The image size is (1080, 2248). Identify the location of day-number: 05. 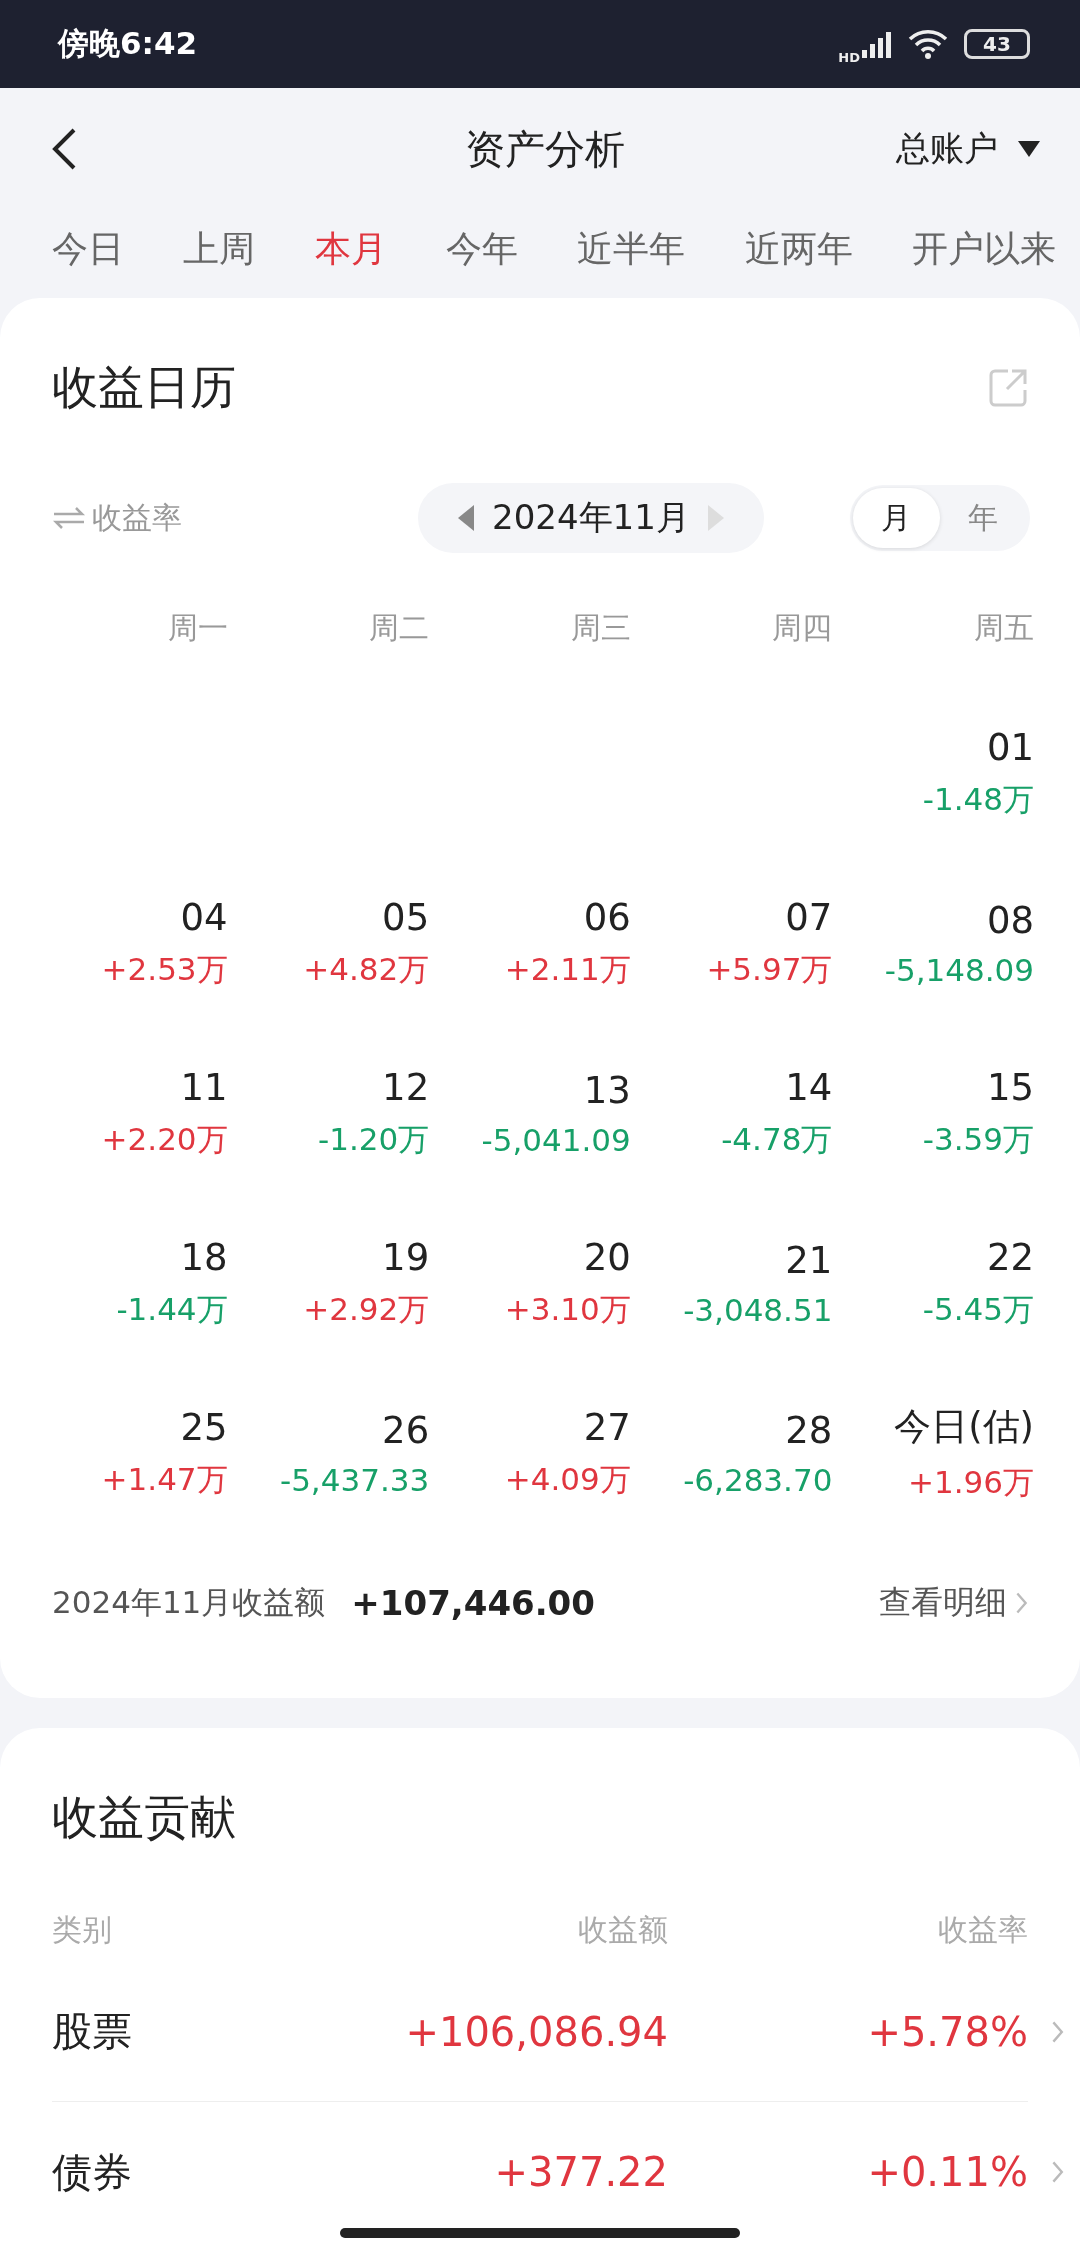
(406, 917).